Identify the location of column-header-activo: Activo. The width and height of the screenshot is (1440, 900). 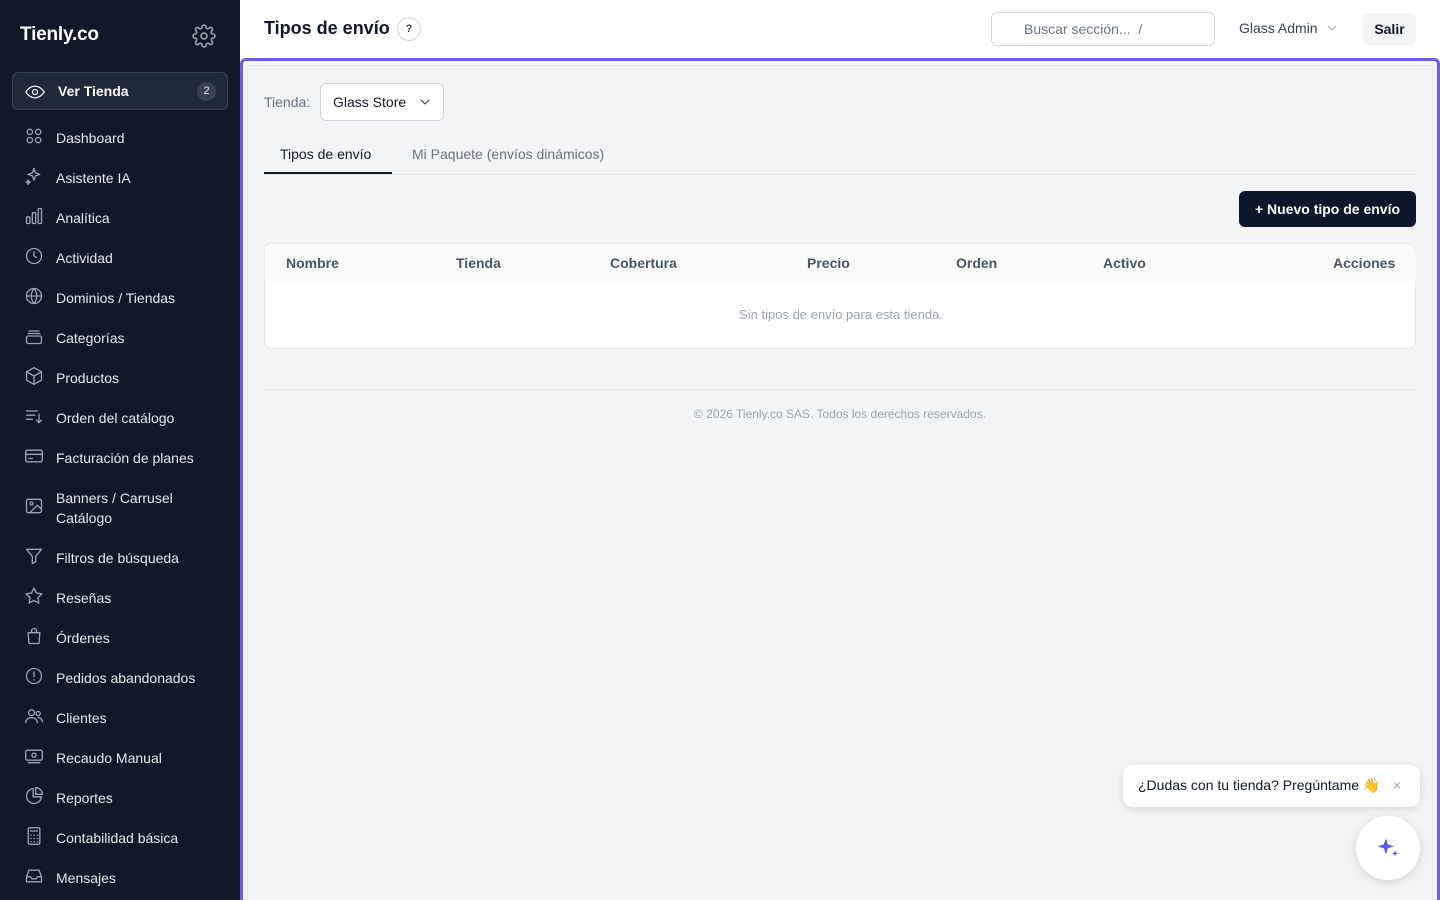
(1124, 263).